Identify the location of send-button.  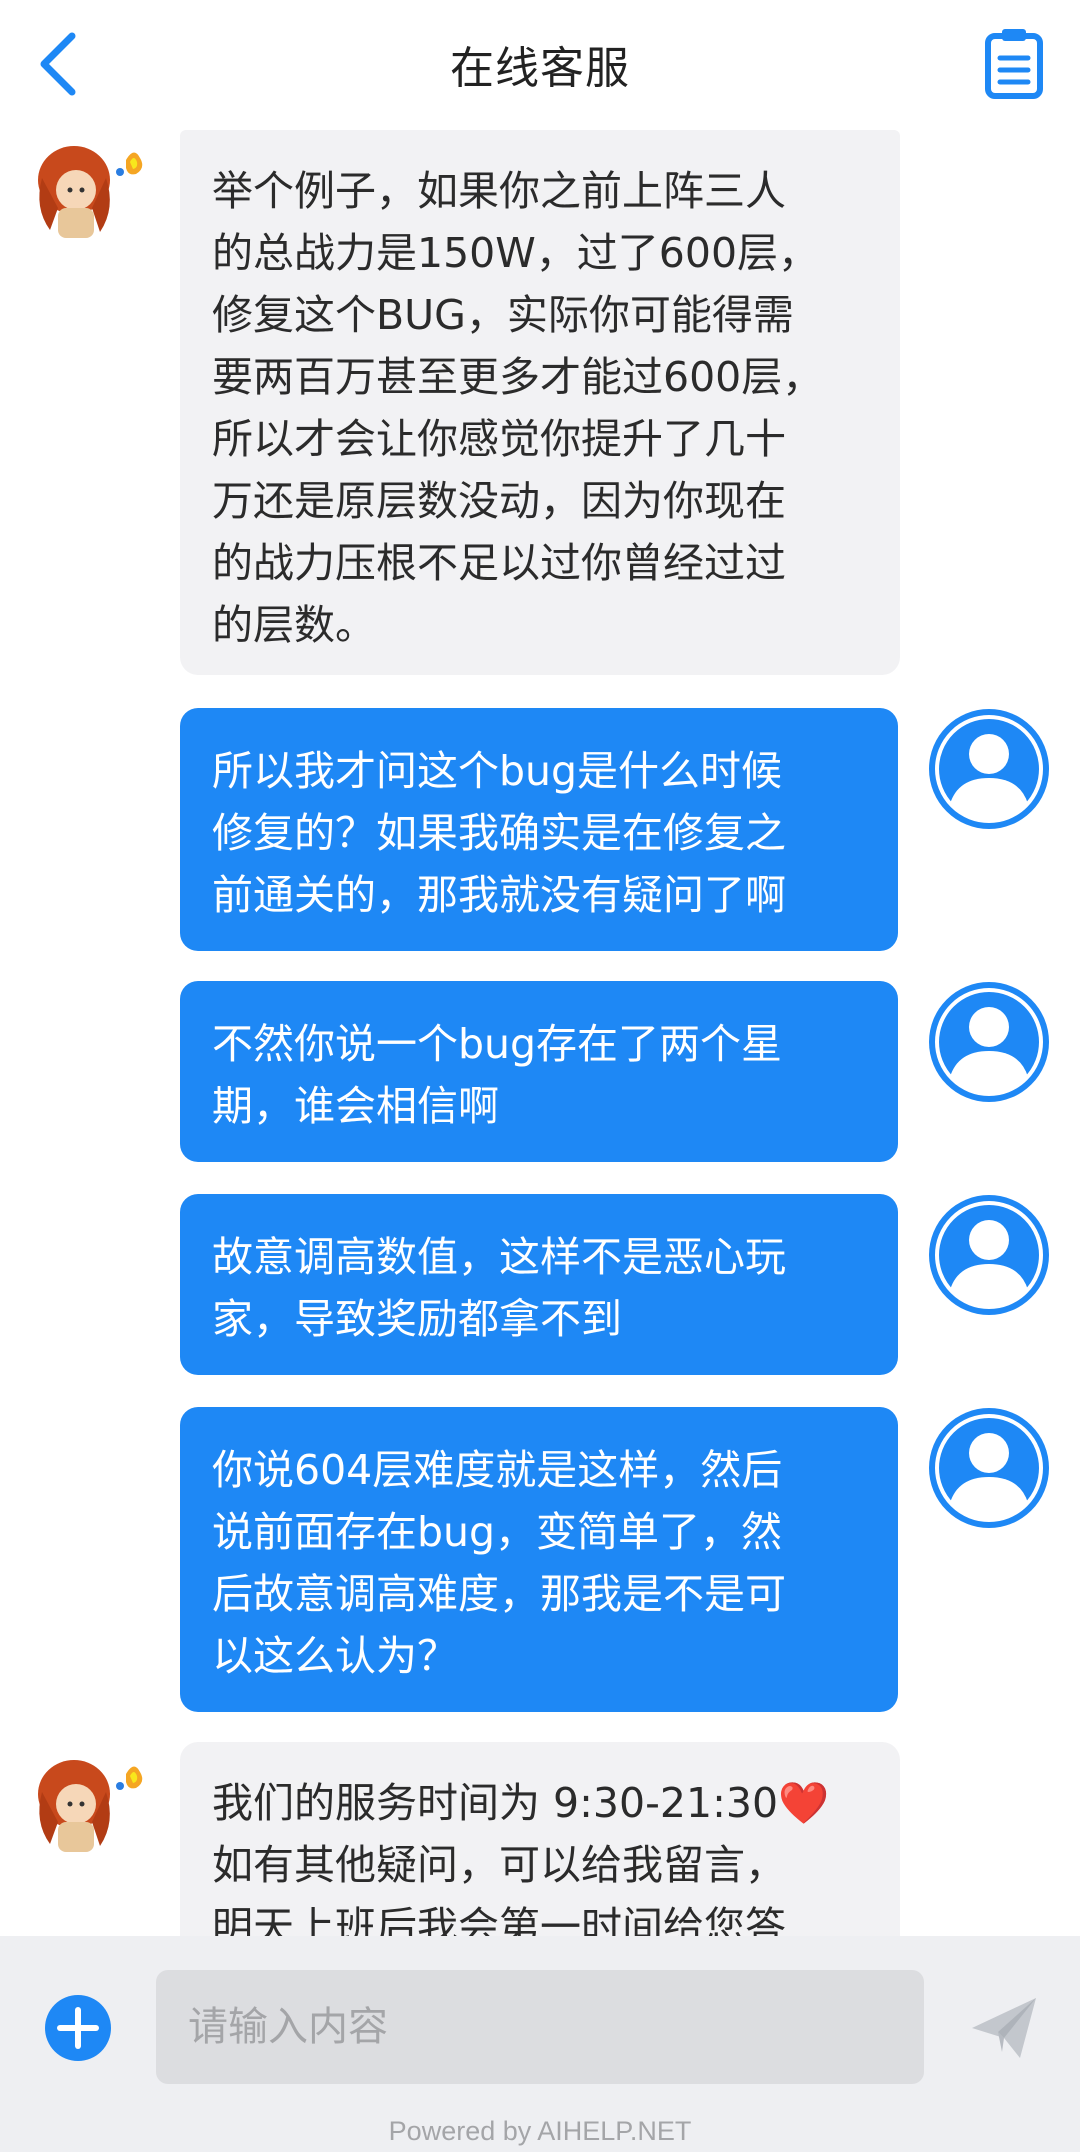
(1004, 2028).